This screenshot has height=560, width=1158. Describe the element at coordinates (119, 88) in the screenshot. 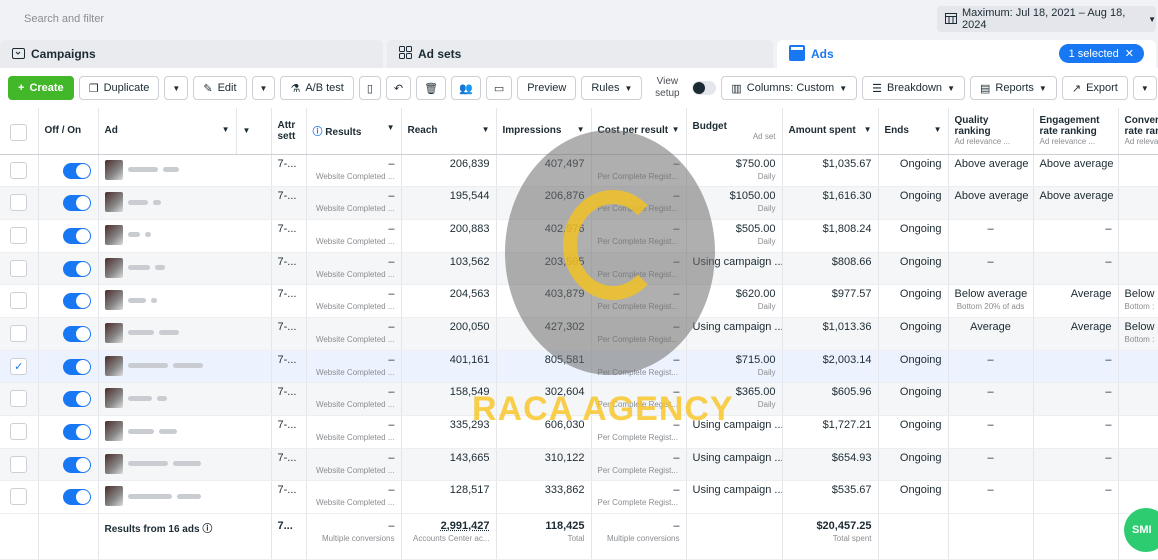

I see `duplicate-button: ❐Duplicate` at that location.